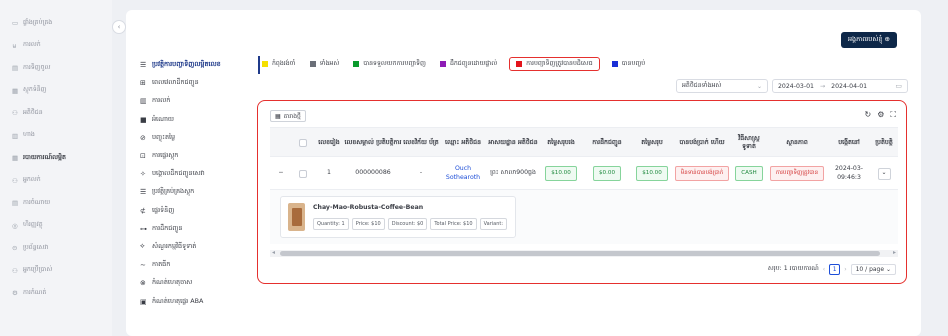 The width and height of the screenshot is (948, 336). Describe the element at coordinates (849, 173) in the screenshot. I see `cell-created-at: 2024-03- 09:46:3` at that location.